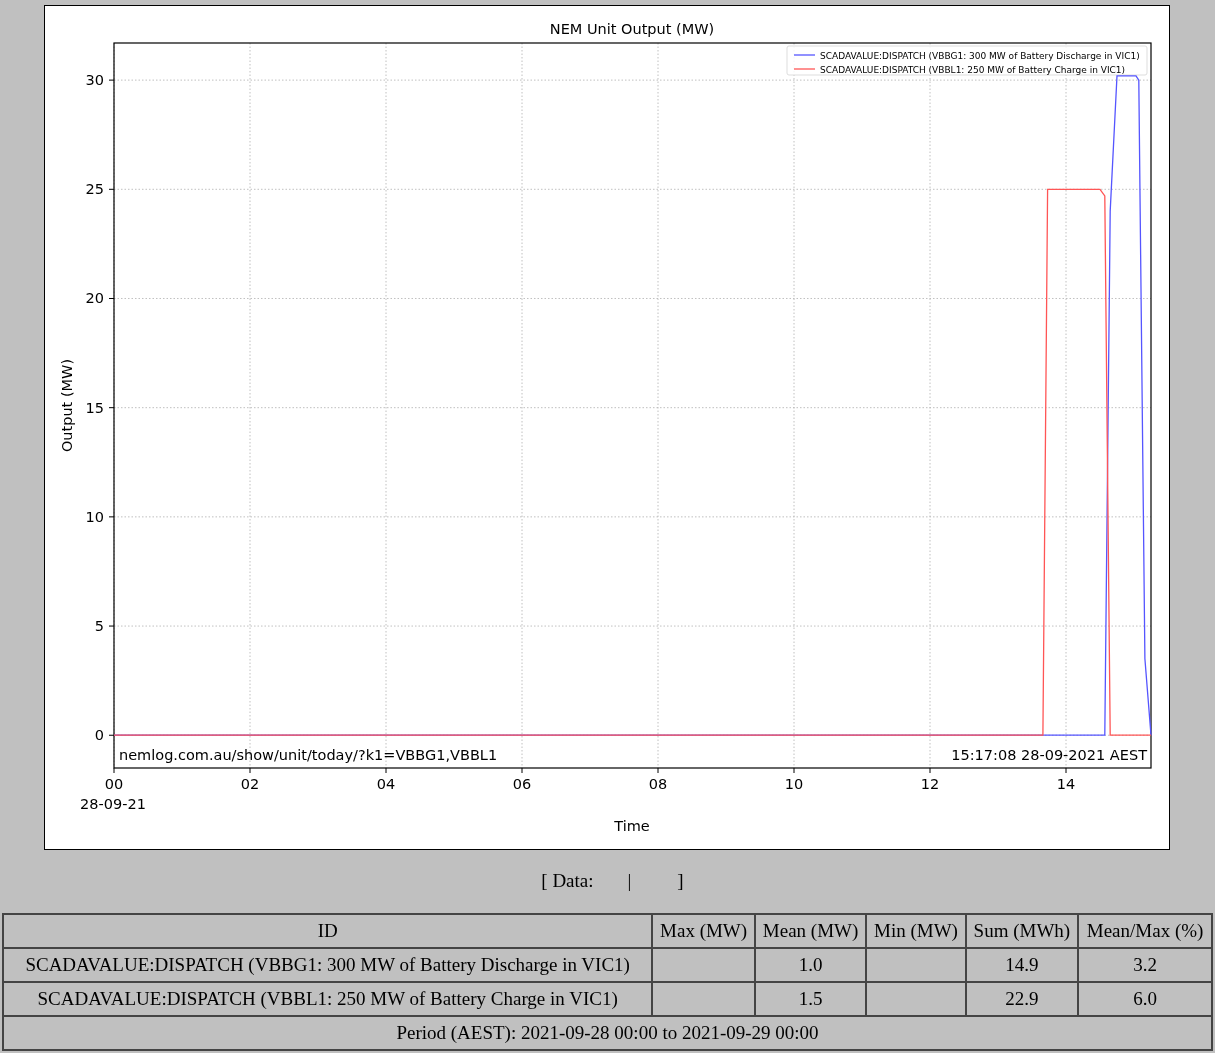  What do you see at coordinates (94, 189) in the screenshot?
I see `y-tick-label: 25` at bounding box center [94, 189].